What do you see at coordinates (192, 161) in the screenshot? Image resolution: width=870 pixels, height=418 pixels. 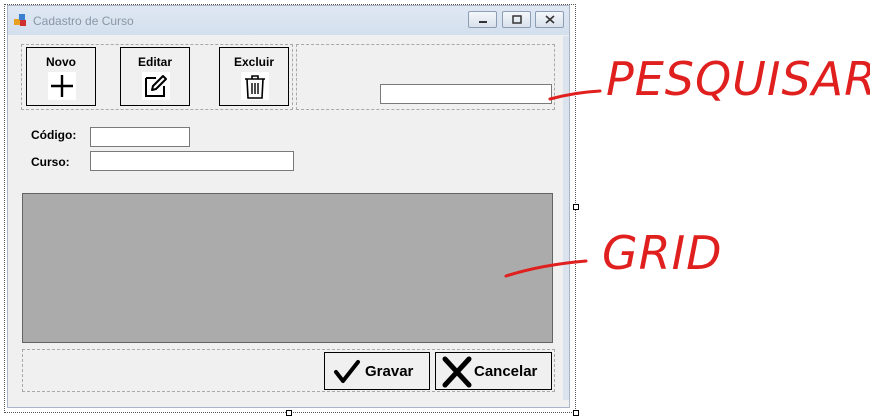 I see `curso-field` at bounding box center [192, 161].